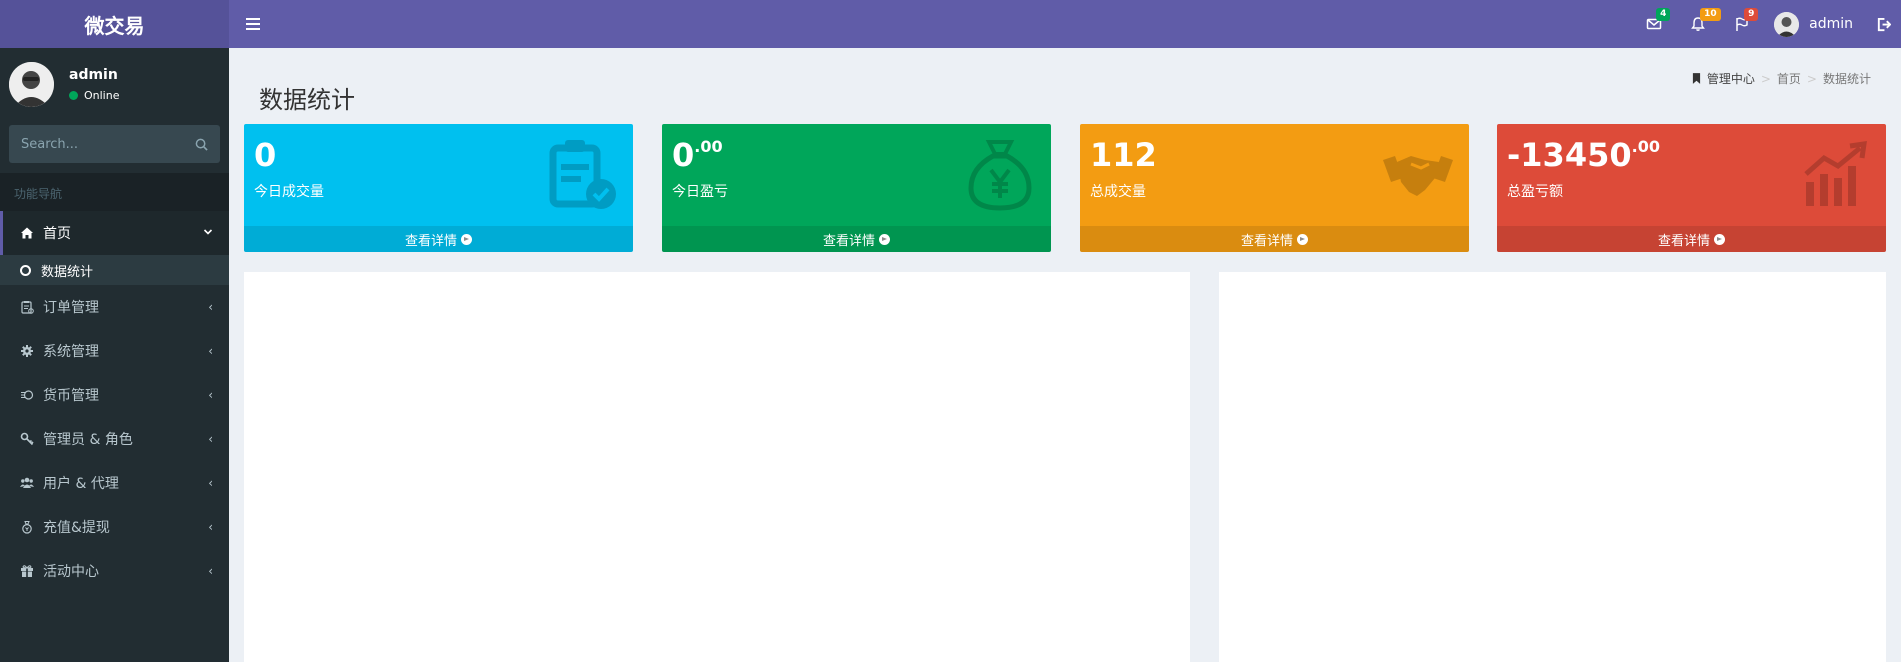 The image size is (1901, 662). What do you see at coordinates (93, 74) in the screenshot?
I see `sidebar-username: admin` at bounding box center [93, 74].